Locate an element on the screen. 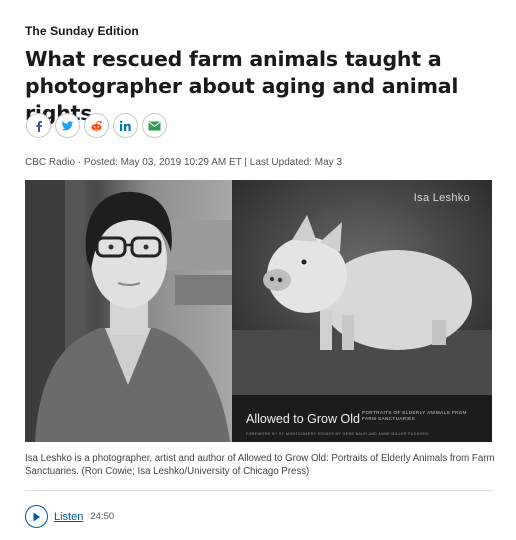 This screenshot has width=516, height=540. share-bar is located at coordinates (96, 126).